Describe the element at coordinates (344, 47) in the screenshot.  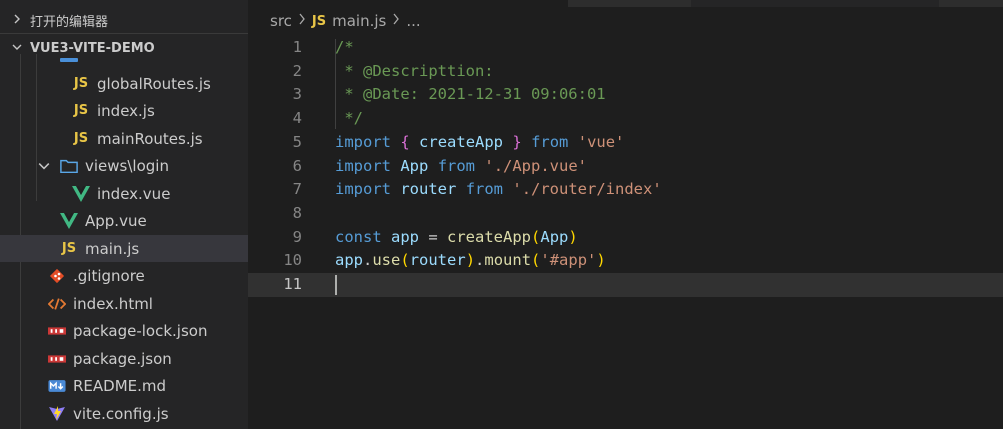
I see `code-text: /*` at that location.